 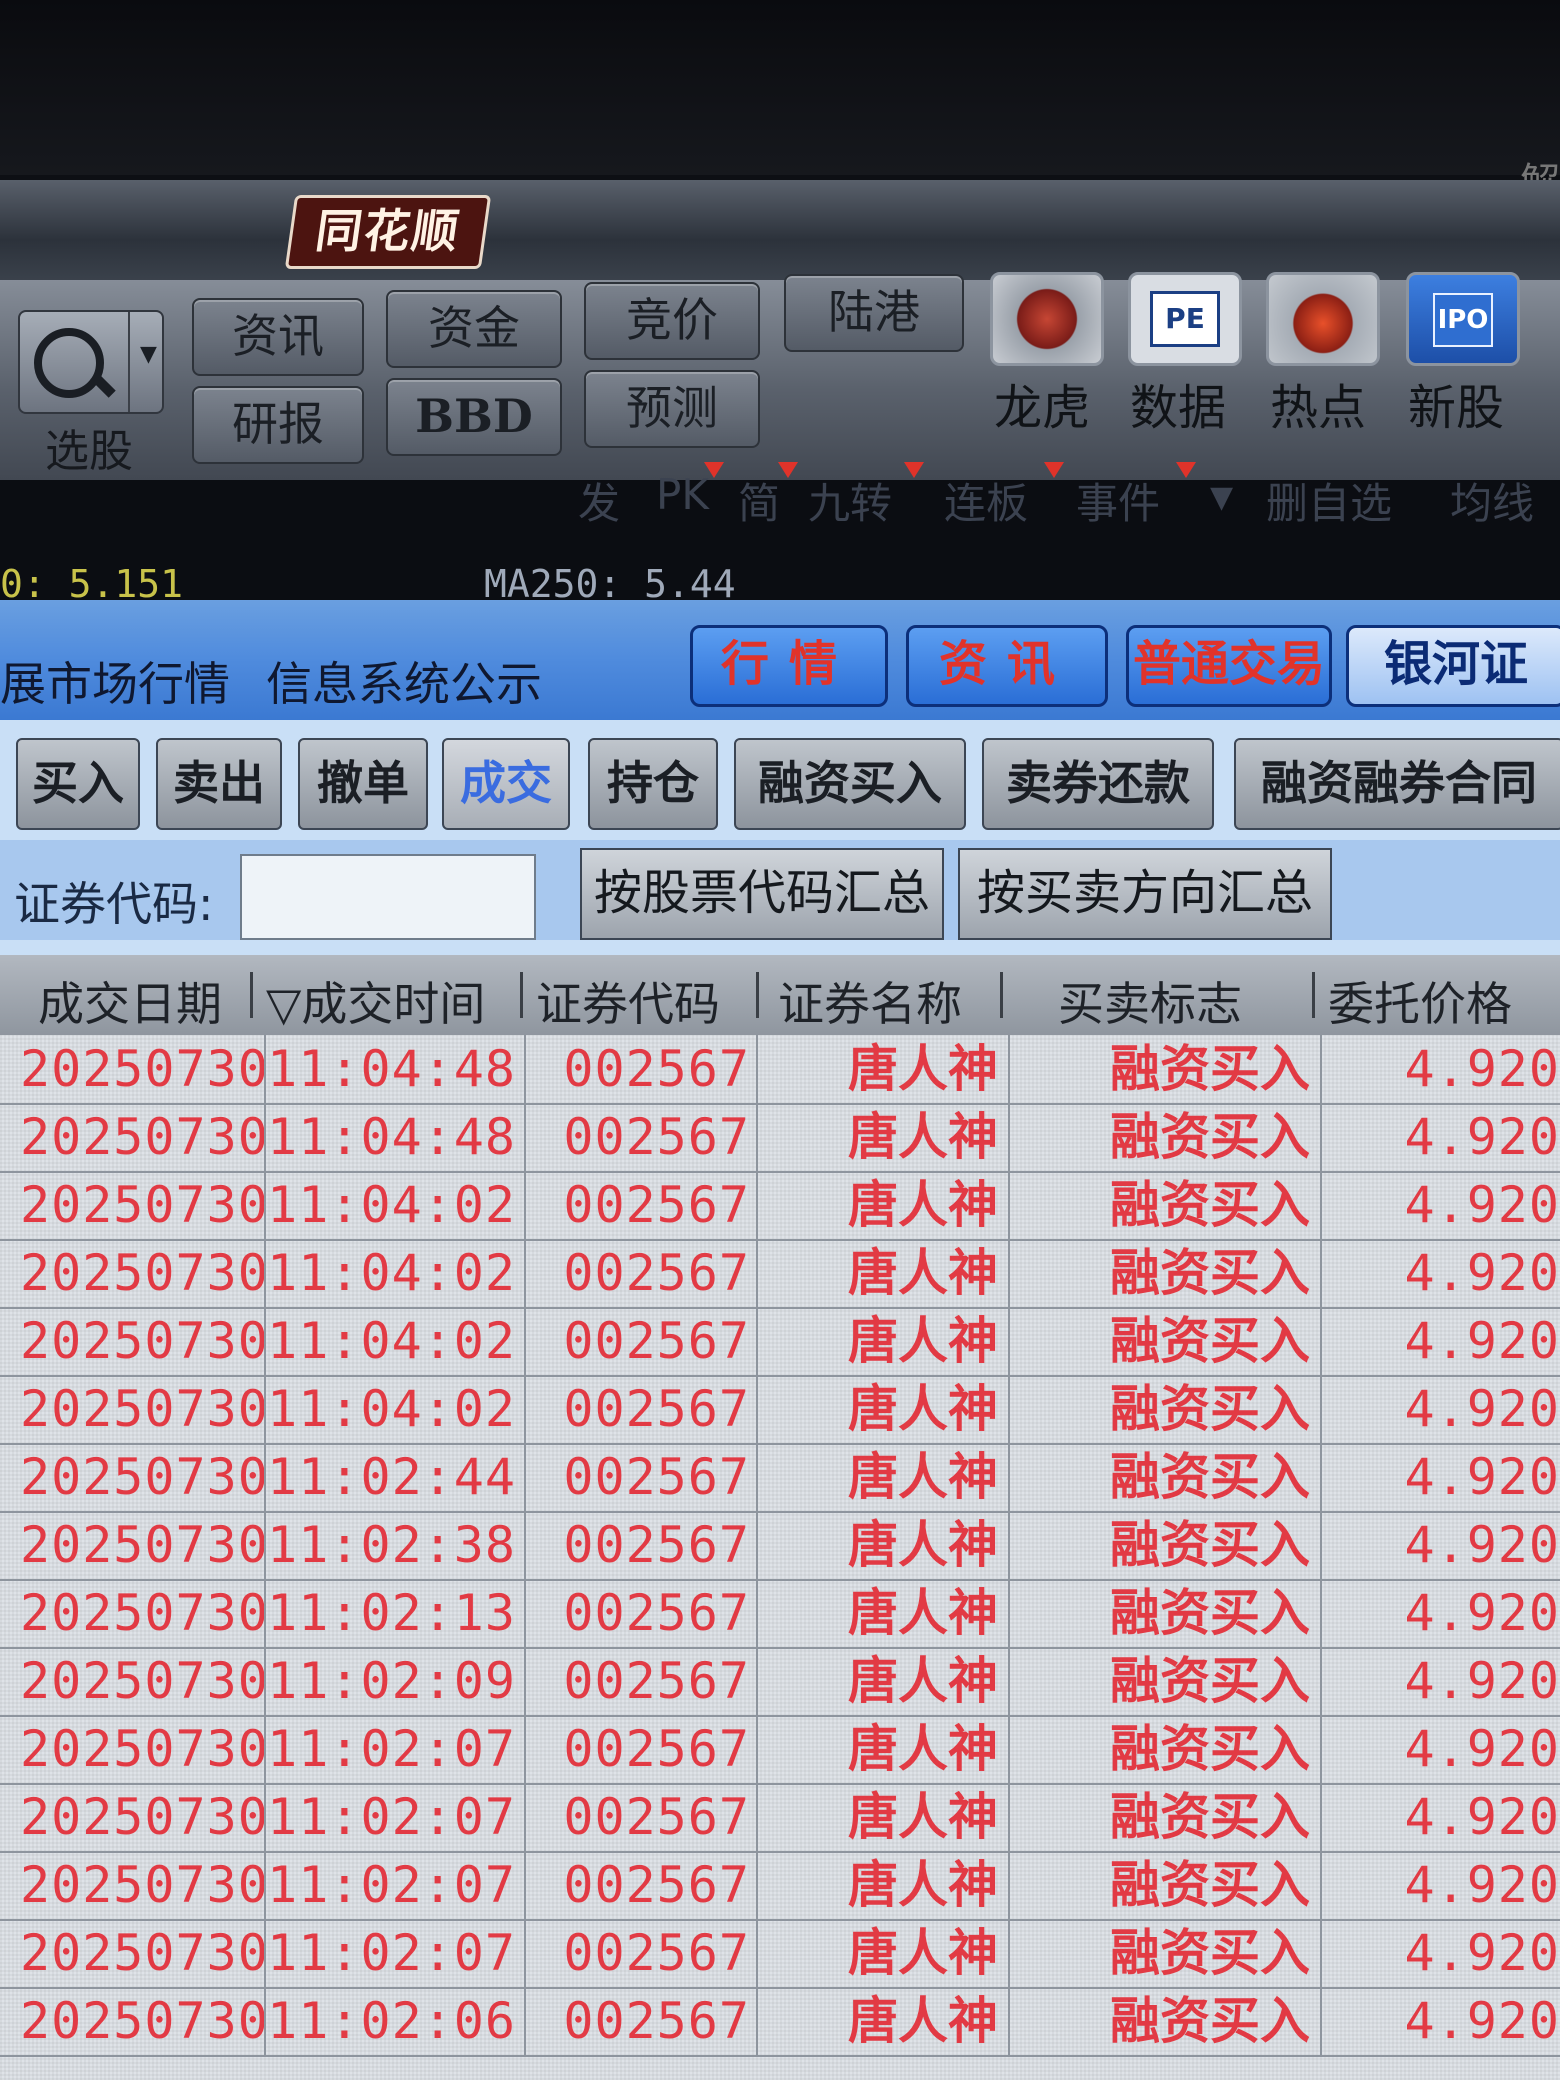 I want to click on trade-tab-sell: 卖出, so click(x=219, y=784).